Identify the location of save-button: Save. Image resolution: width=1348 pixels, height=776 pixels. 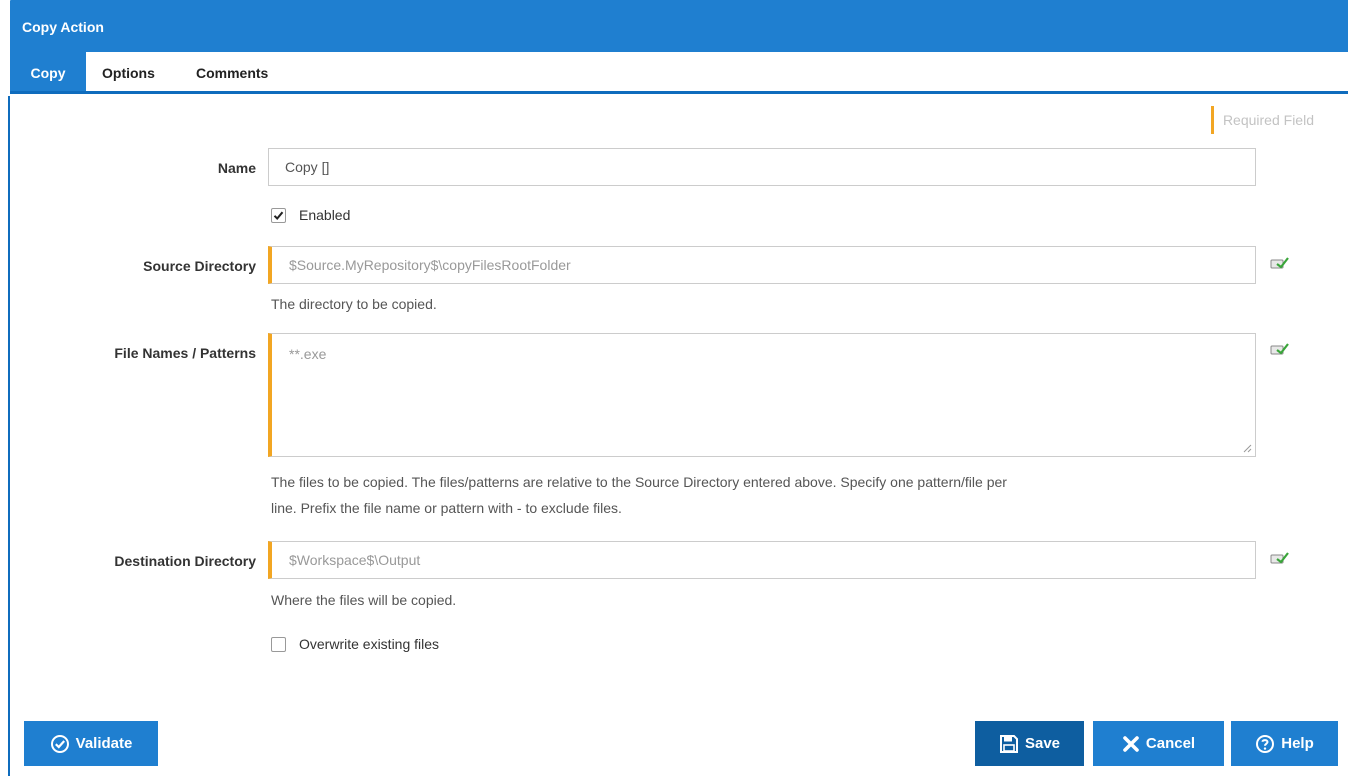
(1029, 743).